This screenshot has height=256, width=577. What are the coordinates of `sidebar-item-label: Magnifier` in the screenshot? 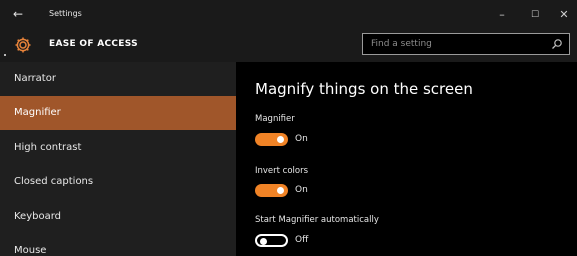 It's located at (37, 112).